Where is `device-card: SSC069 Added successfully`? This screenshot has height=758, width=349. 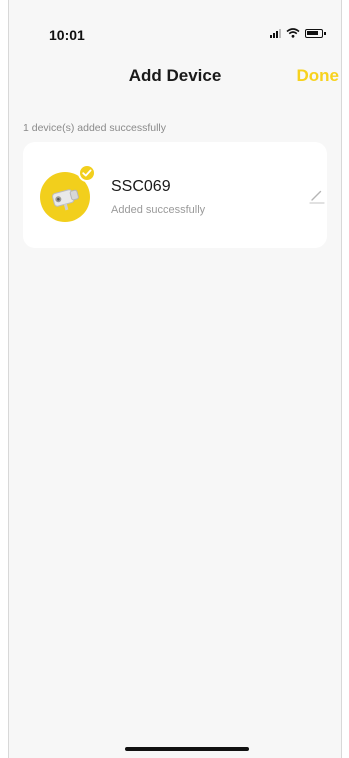
device-card: SSC069 Added successfully is located at coordinates (175, 195).